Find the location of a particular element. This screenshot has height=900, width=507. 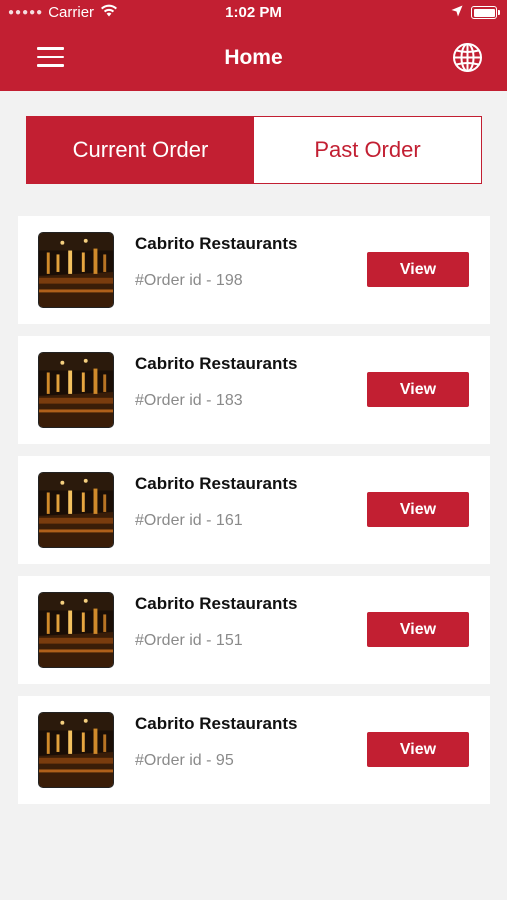

page-title: Home is located at coordinates (253, 57).